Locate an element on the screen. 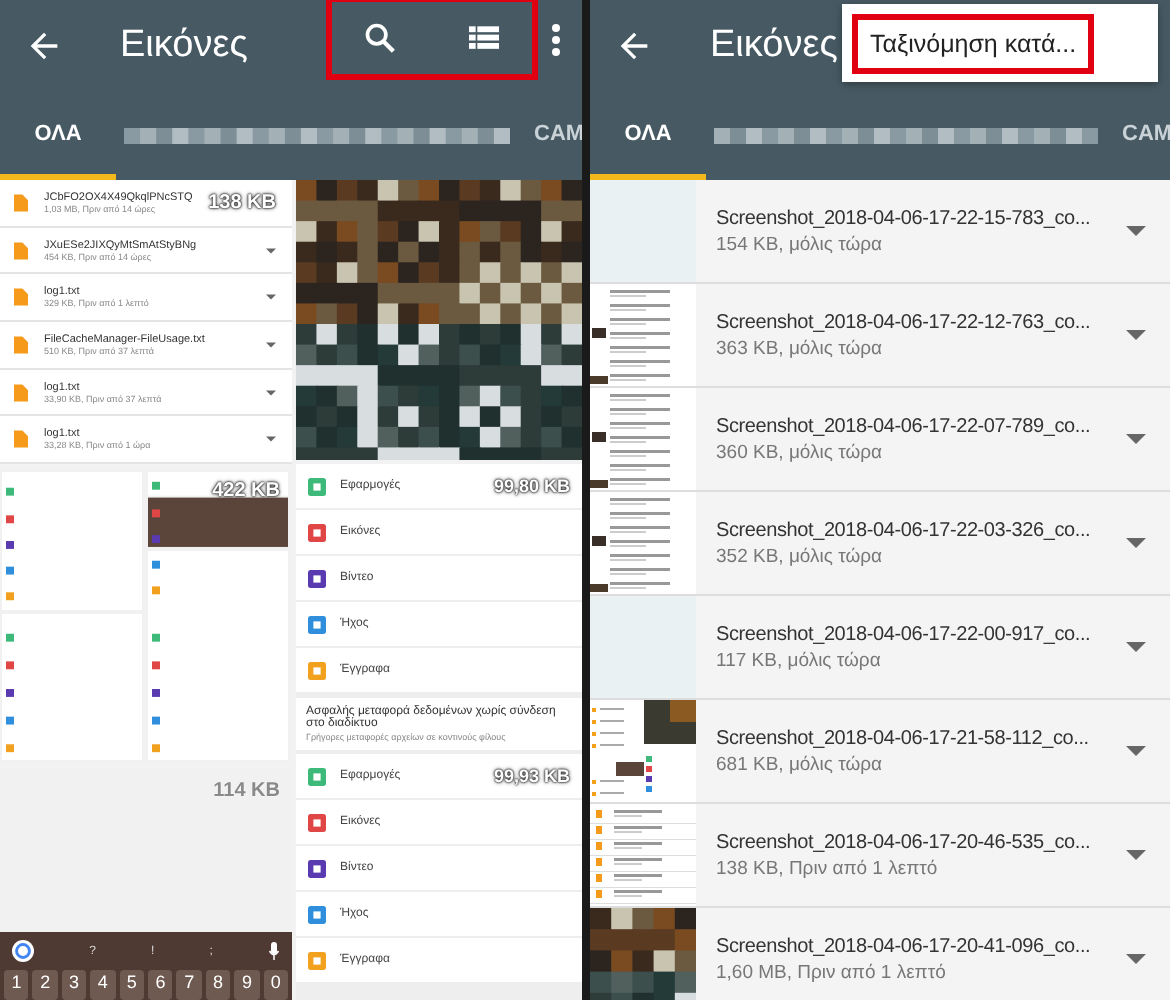 This screenshot has width=1170, height=1000. file-meta: 138 KB, Πριν από 1 λεπτό is located at coordinates (828, 868).